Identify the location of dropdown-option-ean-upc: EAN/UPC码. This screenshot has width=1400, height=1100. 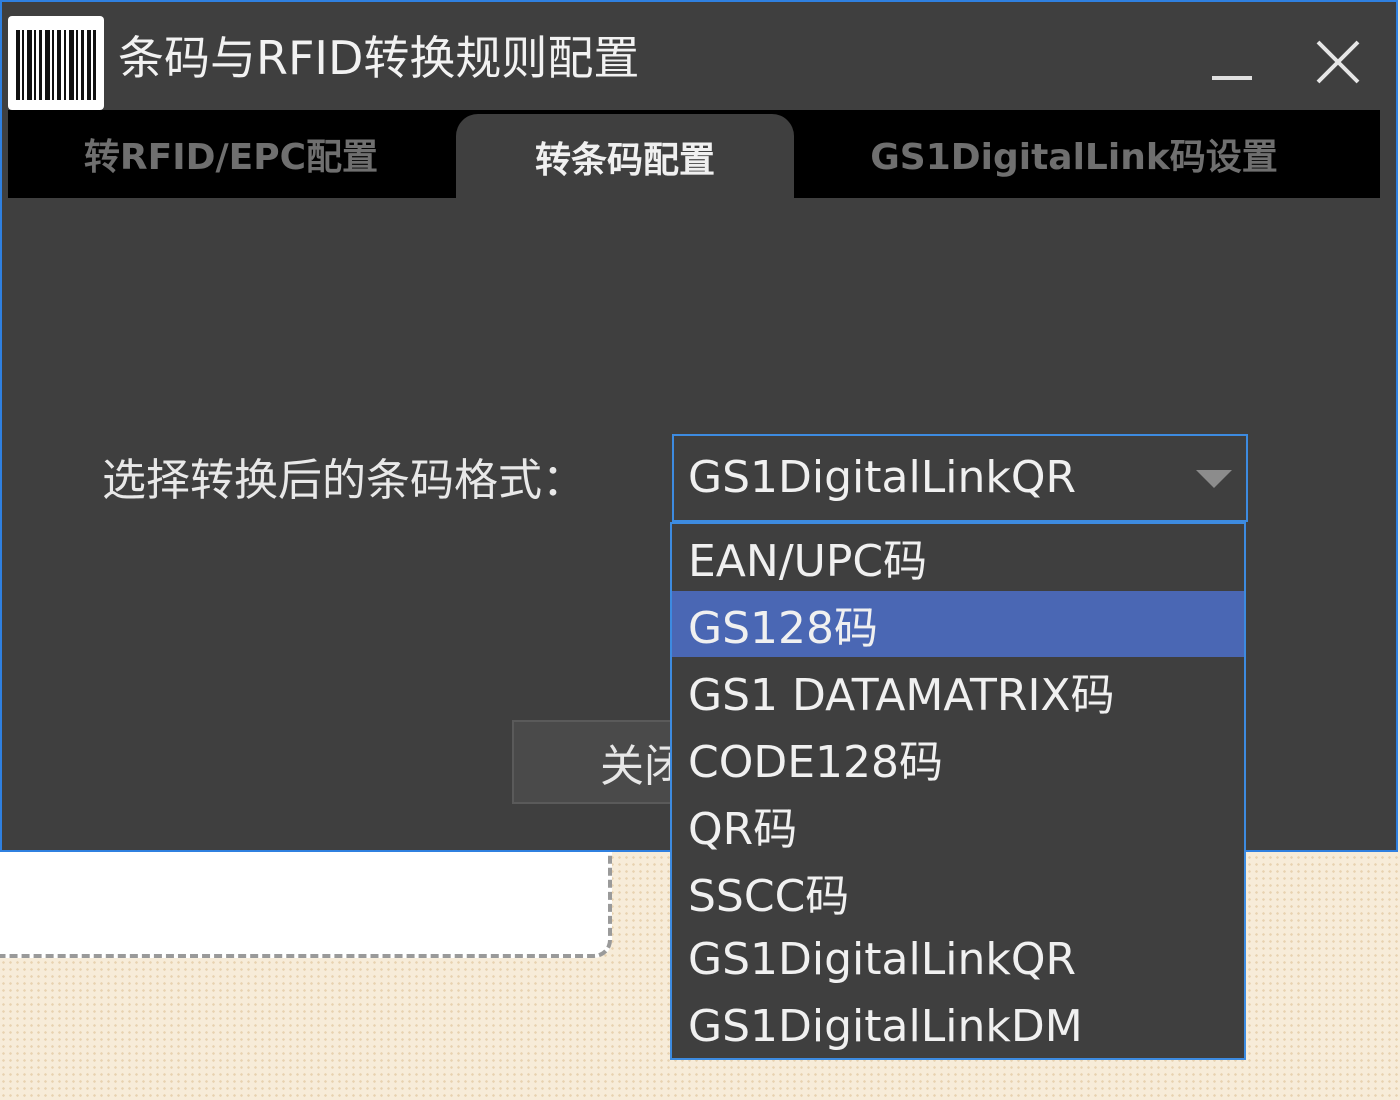
(958, 557).